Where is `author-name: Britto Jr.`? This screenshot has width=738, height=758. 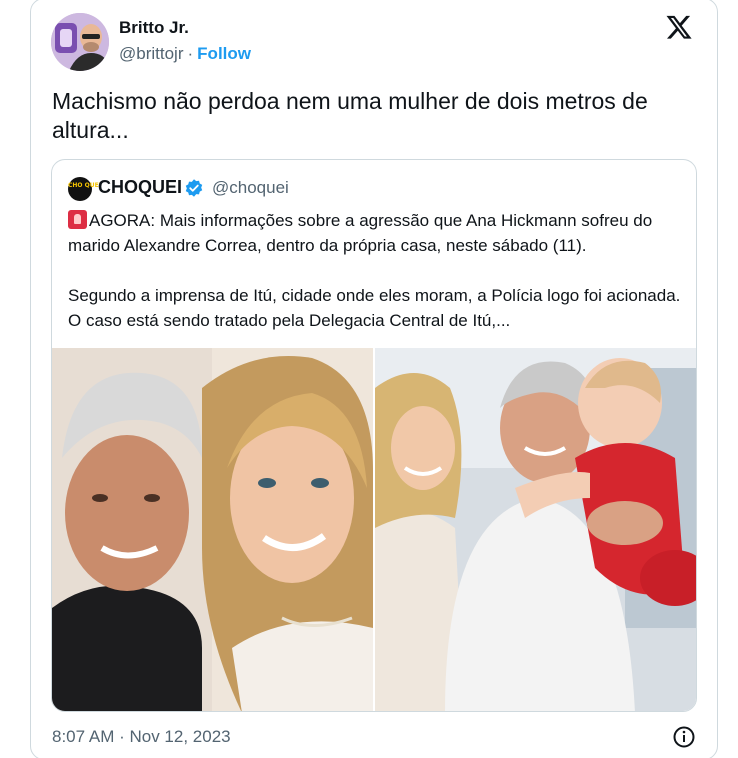 author-name: Britto Jr. is located at coordinates (154, 28).